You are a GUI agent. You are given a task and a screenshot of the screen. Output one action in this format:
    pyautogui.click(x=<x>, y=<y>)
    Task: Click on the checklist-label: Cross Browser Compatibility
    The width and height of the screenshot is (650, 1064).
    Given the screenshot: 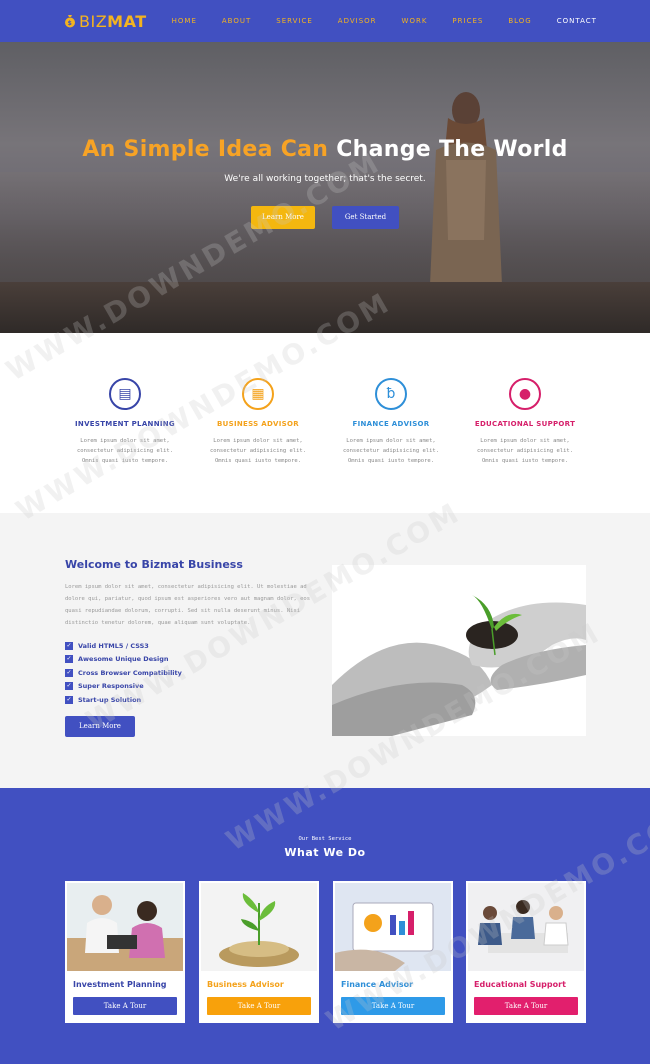 What is the action you would take?
    pyautogui.click(x=130, y=672)
    